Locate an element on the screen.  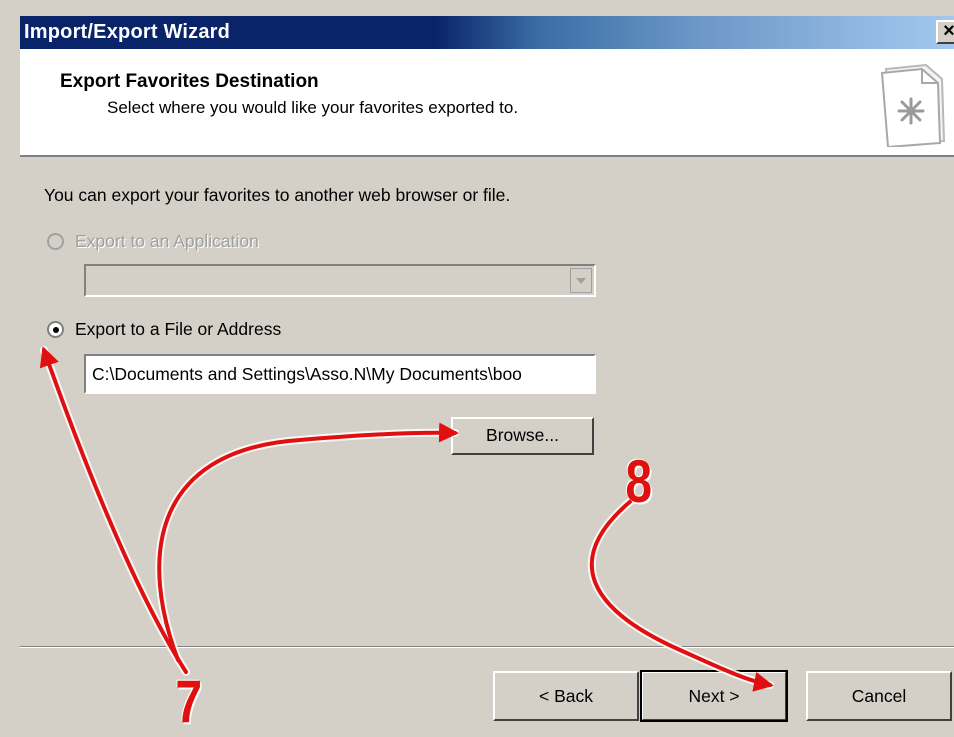
application-dropdown is located at coordinates (340, 280).